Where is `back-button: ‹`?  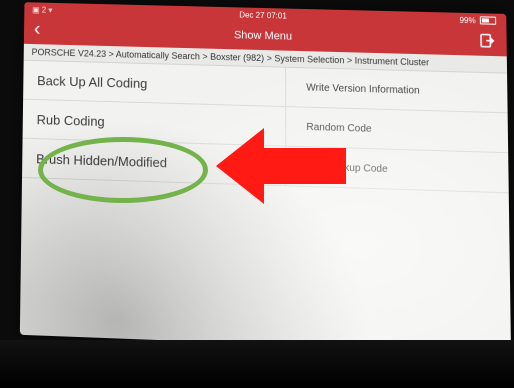
back-button: ‹ is located at coordinates (37, 29).